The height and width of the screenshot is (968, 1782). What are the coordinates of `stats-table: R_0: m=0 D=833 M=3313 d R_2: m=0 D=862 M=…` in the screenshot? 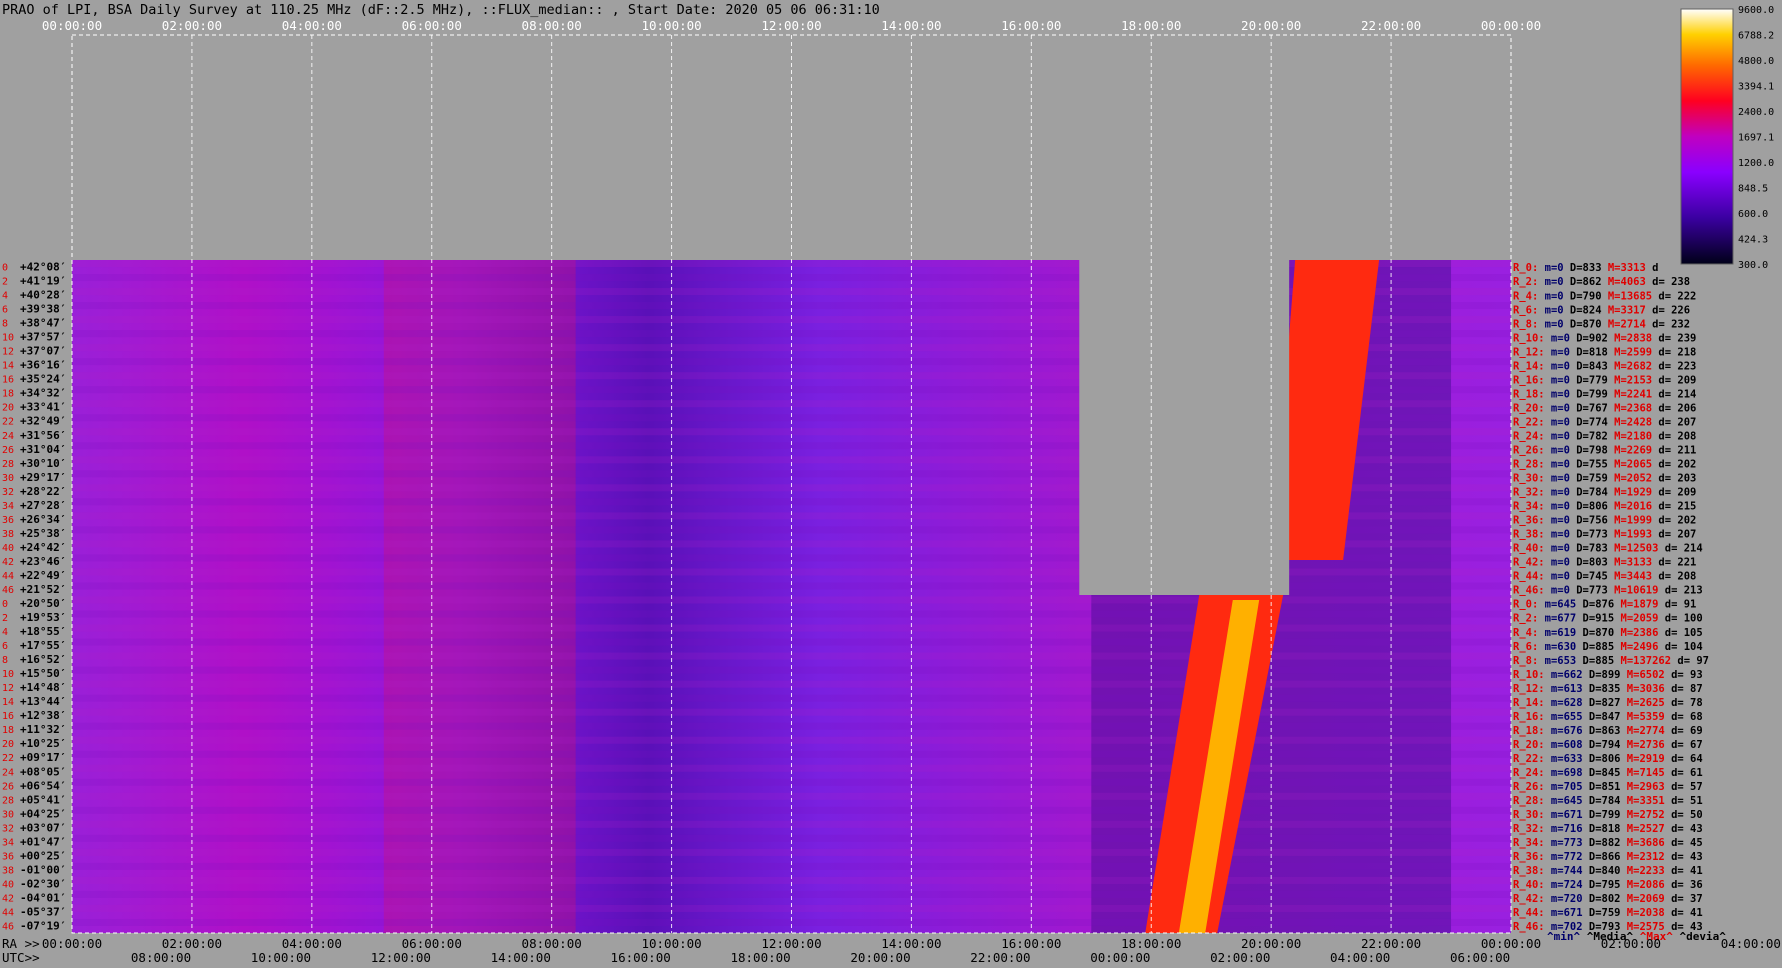 It's located at (1619, 602).